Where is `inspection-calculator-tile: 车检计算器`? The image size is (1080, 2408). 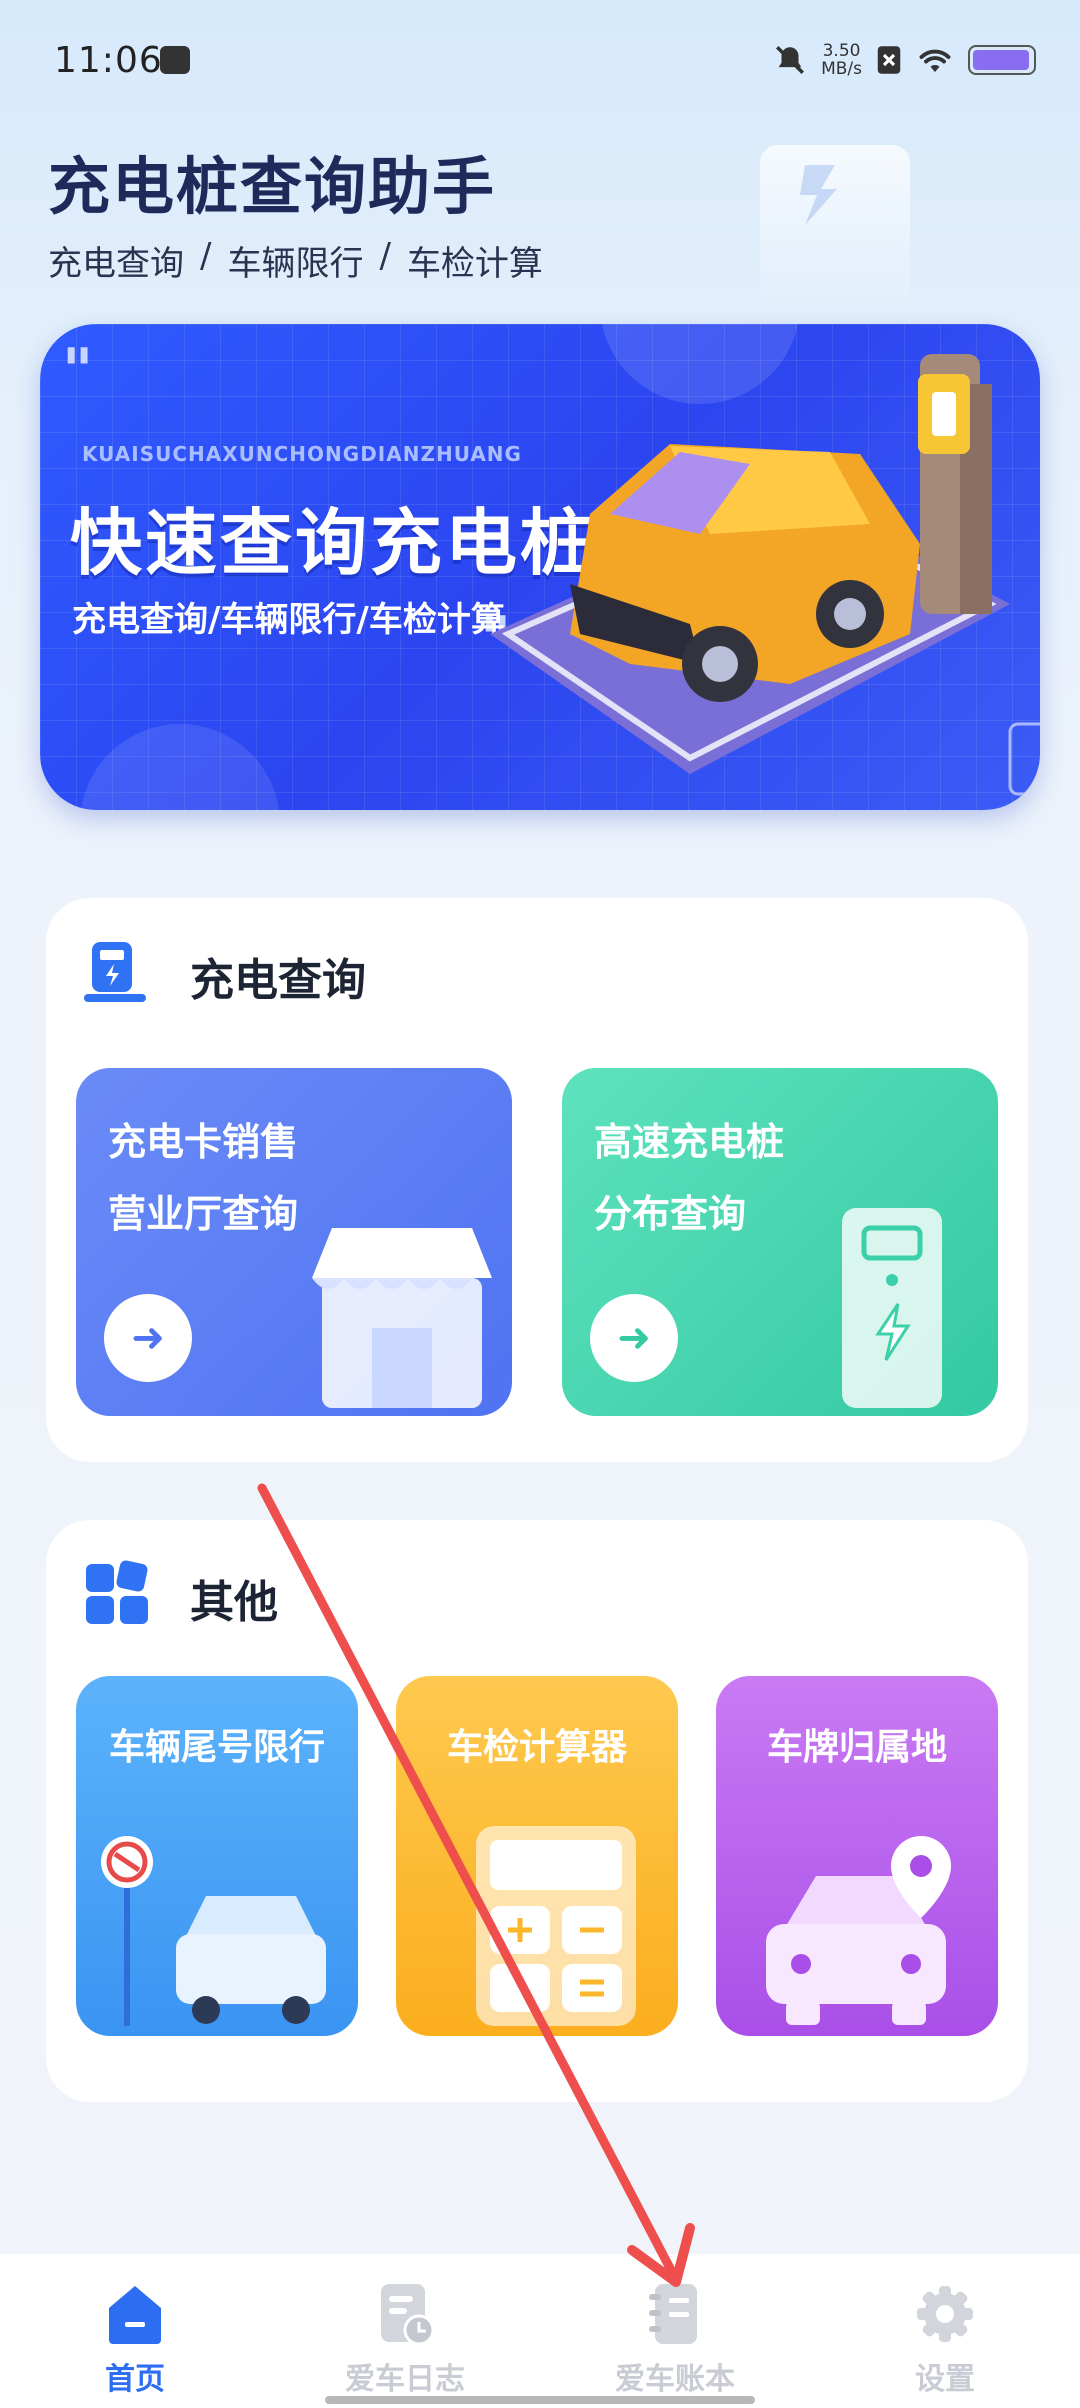
inspection-calculator-tile: 车检计算器 is located at coordinates (537, 1856).